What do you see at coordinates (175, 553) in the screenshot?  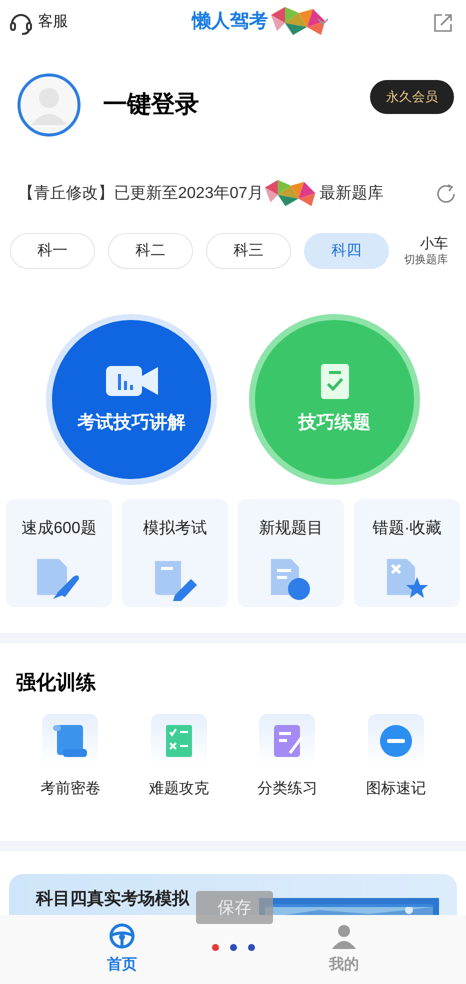 I see `quick-entry-card: 模拟考试` at bounding box center [175, 553].